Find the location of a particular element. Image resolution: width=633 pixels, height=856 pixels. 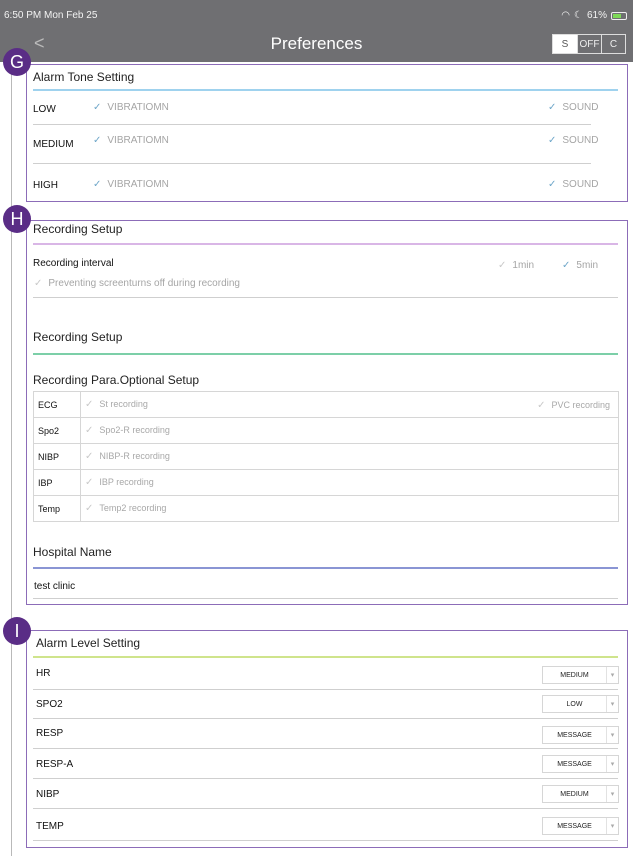

status-bar: 6:50 PM Mon Feb 25 ◠ ☾ 61% is located at coordinates (316, 11).